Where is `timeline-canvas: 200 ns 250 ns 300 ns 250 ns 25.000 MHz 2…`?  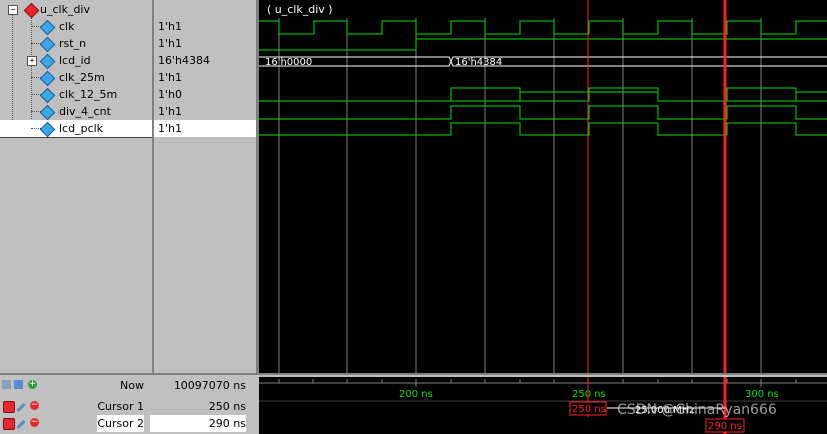 timeline-canvas: 200 ns 250 ns 300 ns 250 ns 25.000 MHz 2… is located at coordinates (543, 405).